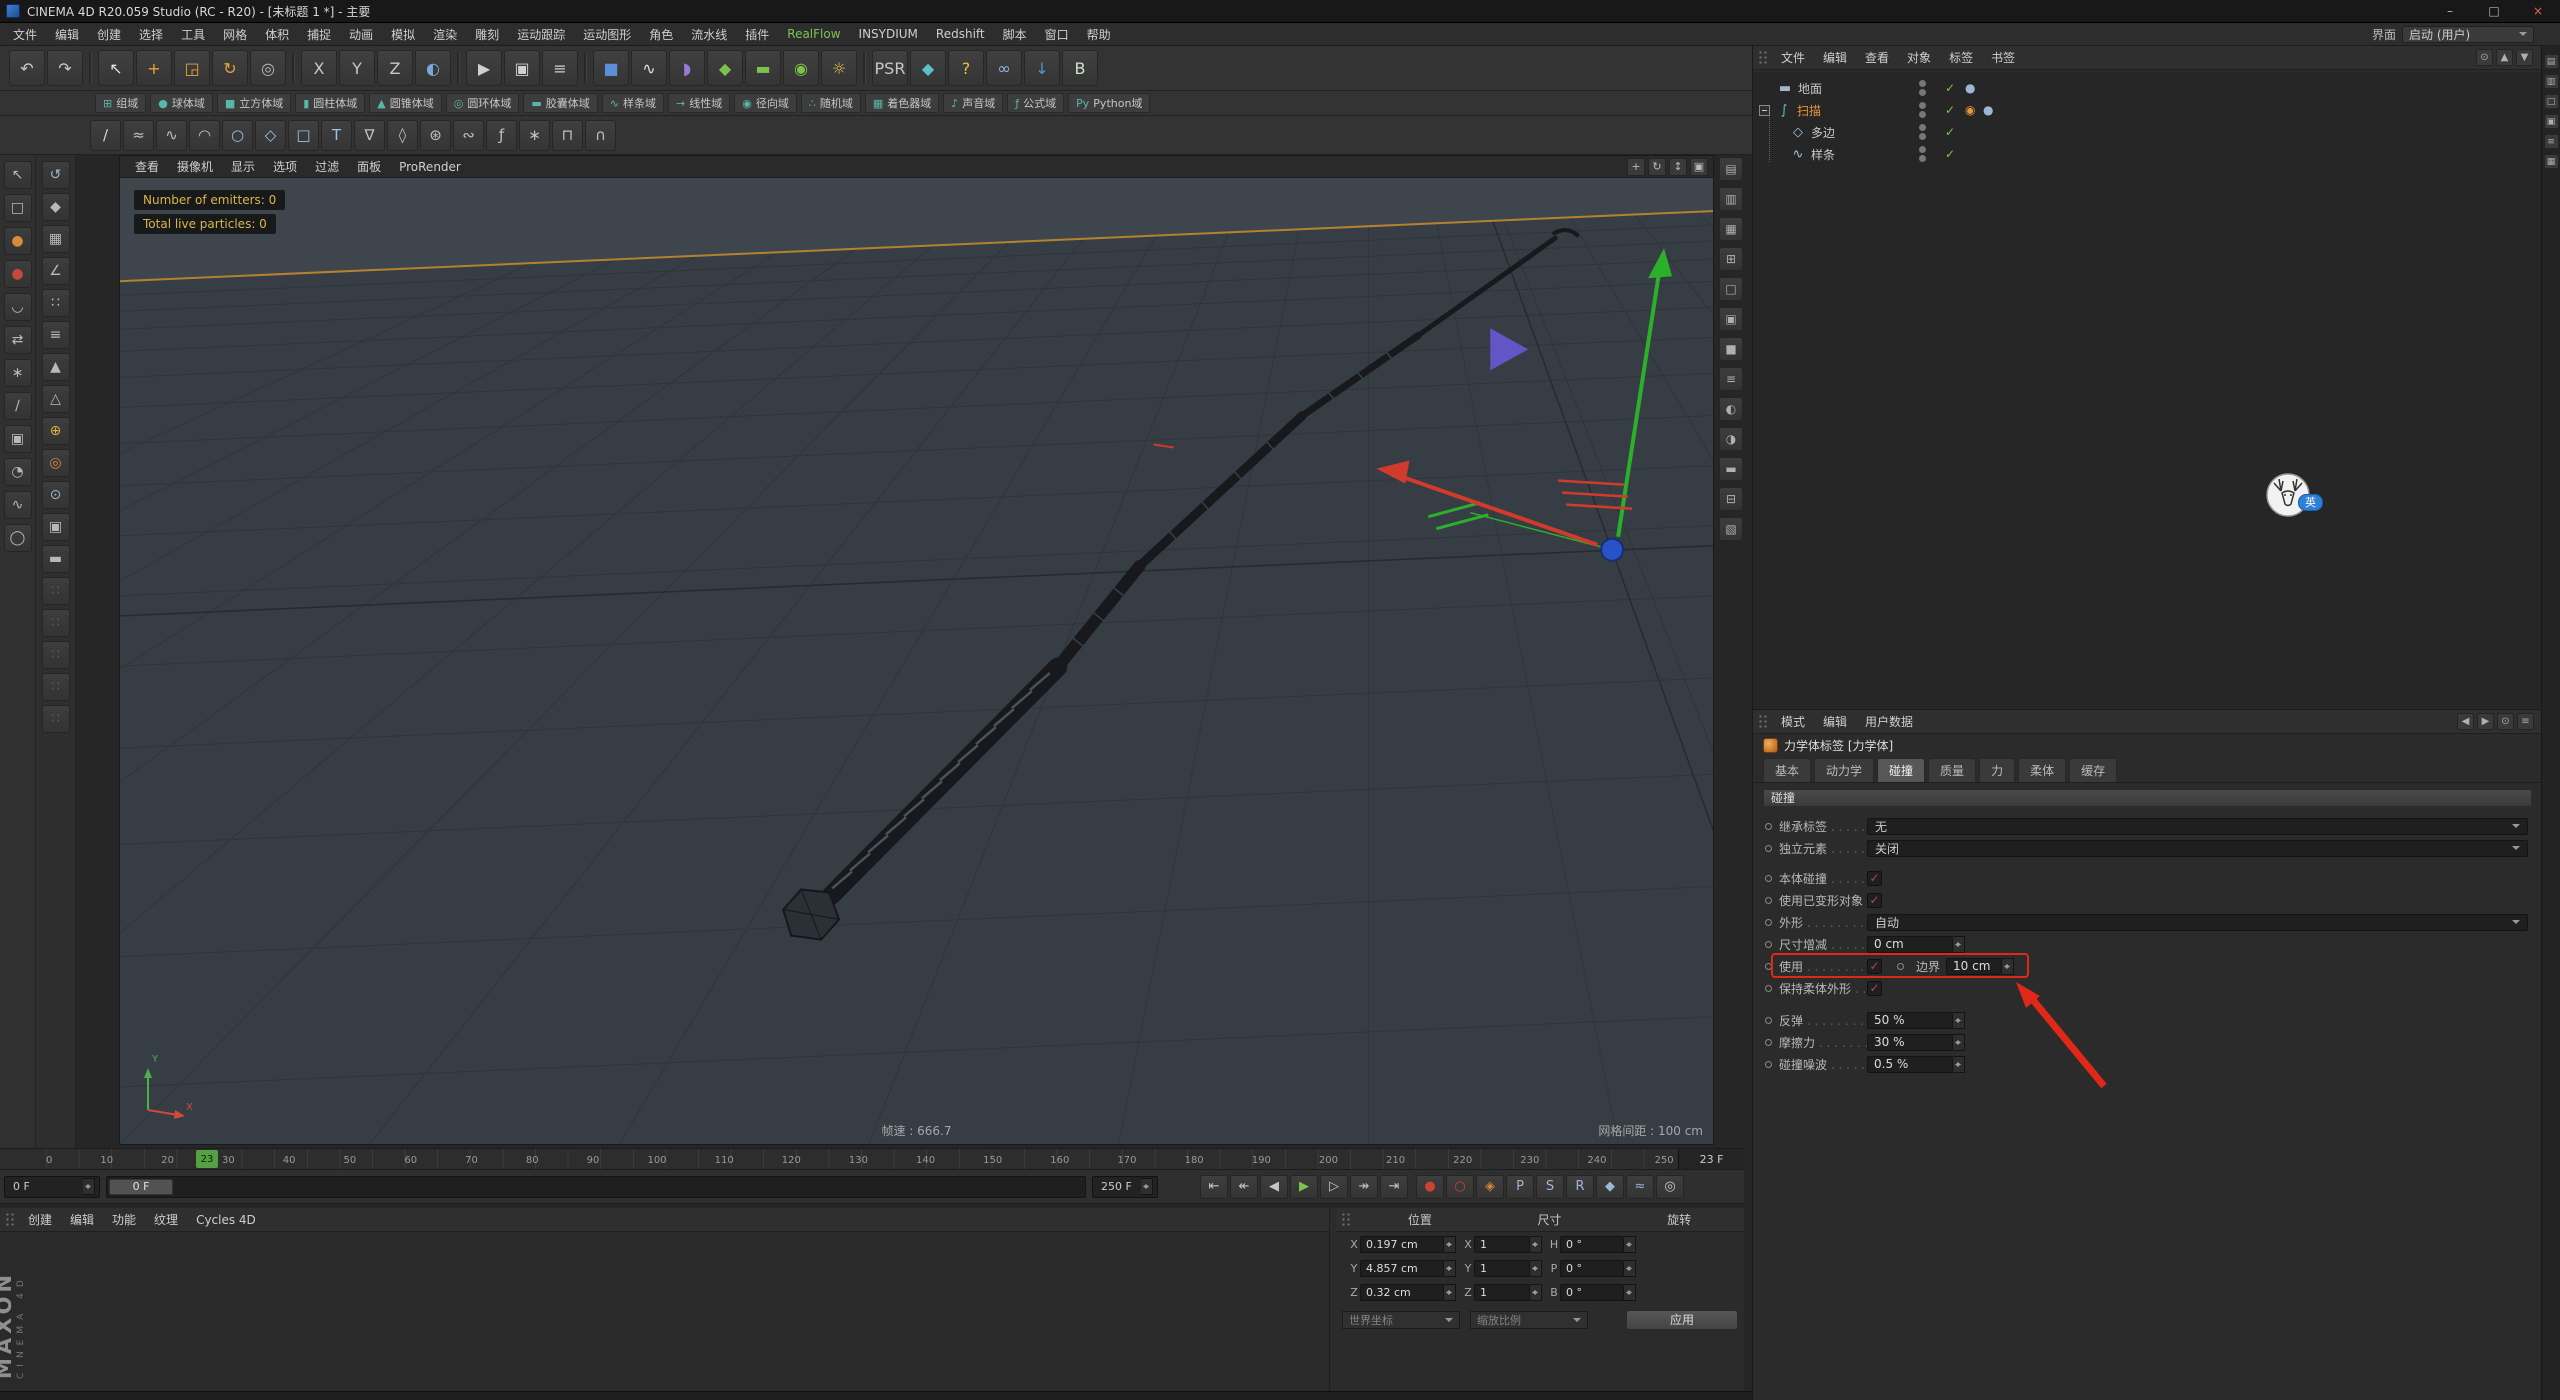  Describe the element at coordinates (2197, 848) in the screenshot. I see `individual-elements-dropdown: 关闭` at that location.